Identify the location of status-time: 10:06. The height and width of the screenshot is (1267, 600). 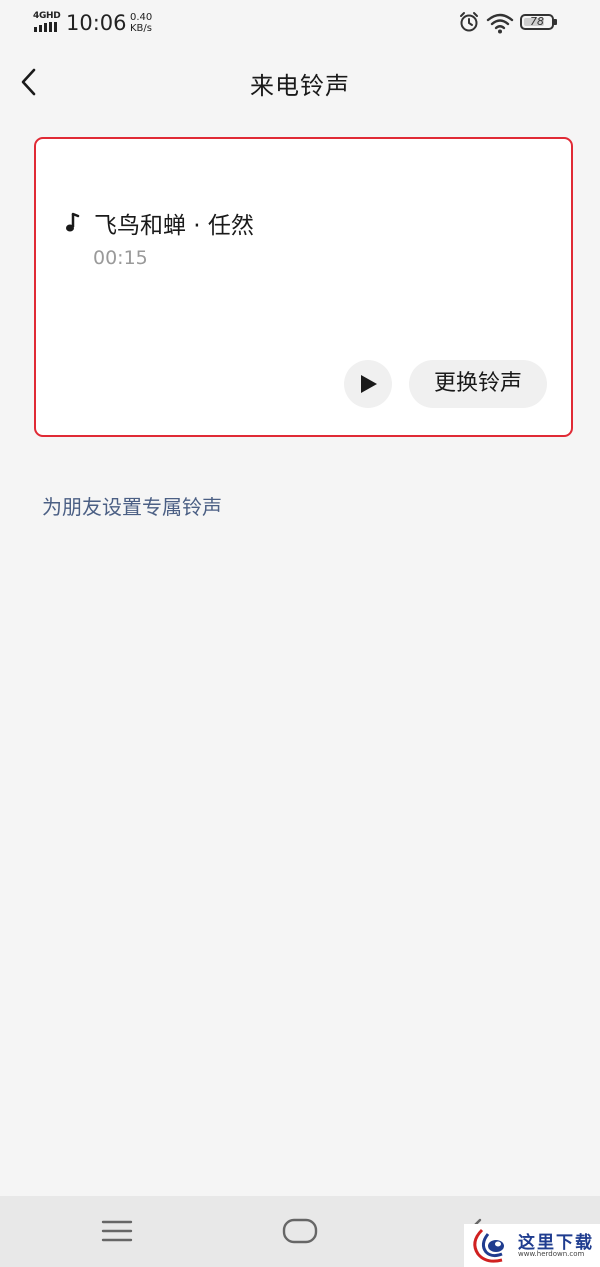
(96, 23).